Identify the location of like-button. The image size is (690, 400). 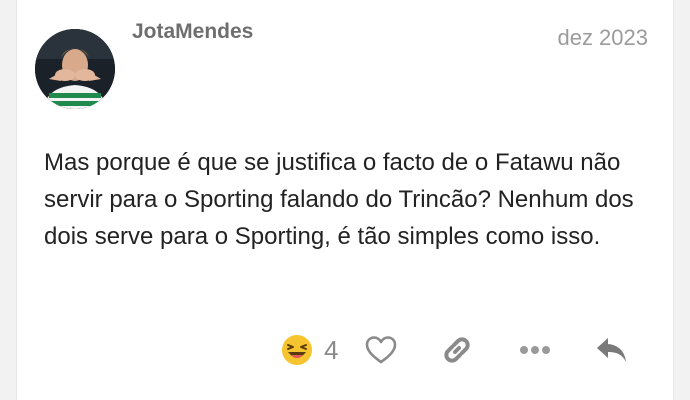
(381, 350).